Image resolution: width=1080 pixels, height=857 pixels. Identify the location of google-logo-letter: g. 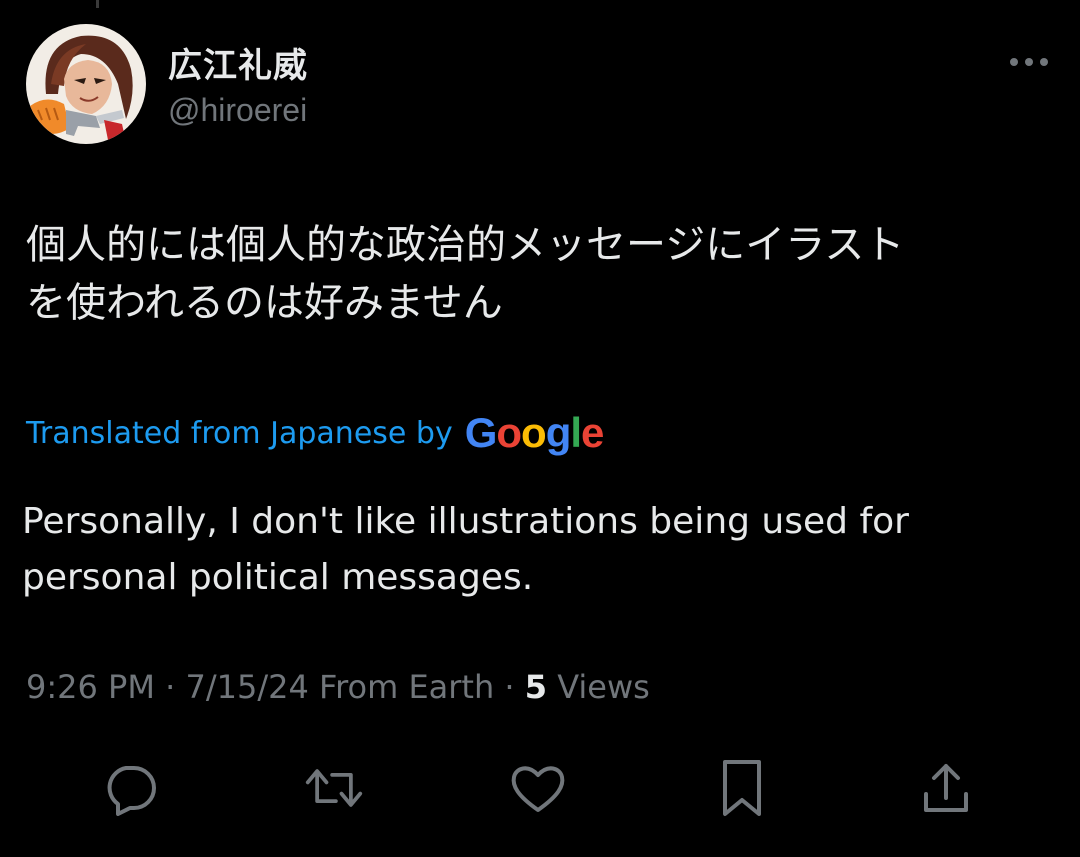
(558, 432).